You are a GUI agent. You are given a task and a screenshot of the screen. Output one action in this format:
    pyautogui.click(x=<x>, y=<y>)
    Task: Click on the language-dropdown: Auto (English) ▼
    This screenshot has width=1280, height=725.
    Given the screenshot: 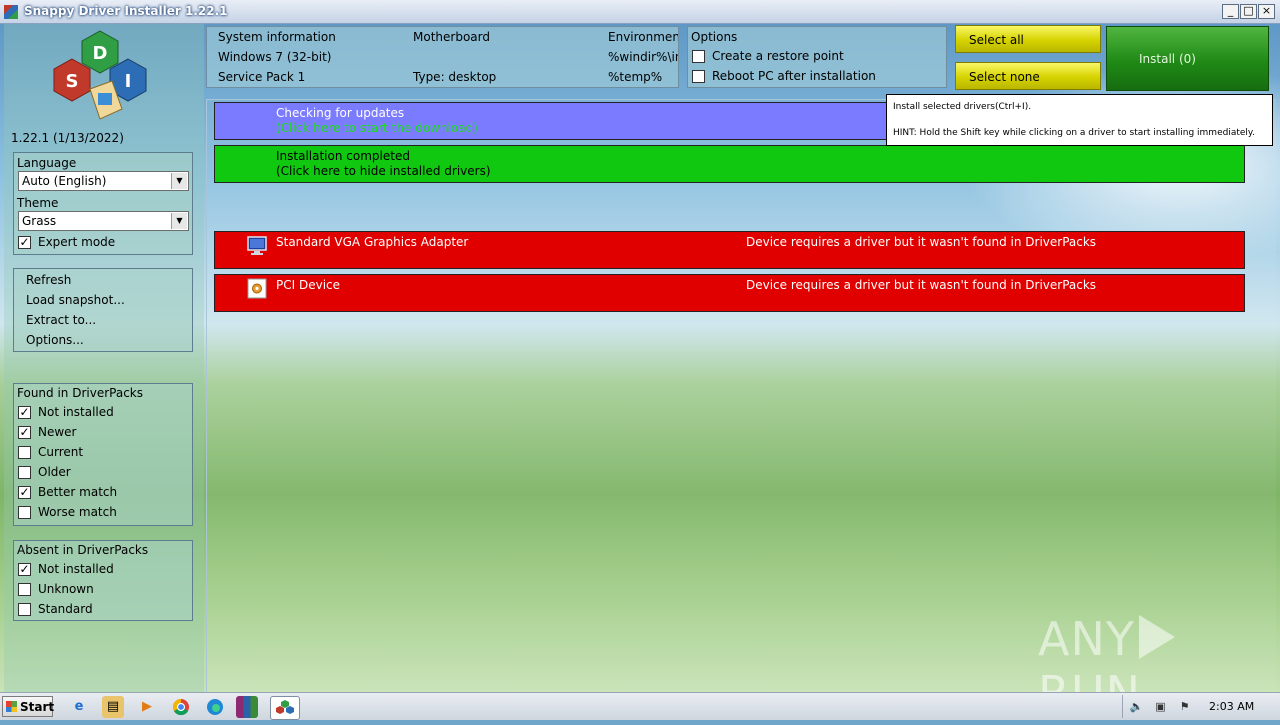 What is the action you would take?
    pyautogui.click(x=103, y=181)
    